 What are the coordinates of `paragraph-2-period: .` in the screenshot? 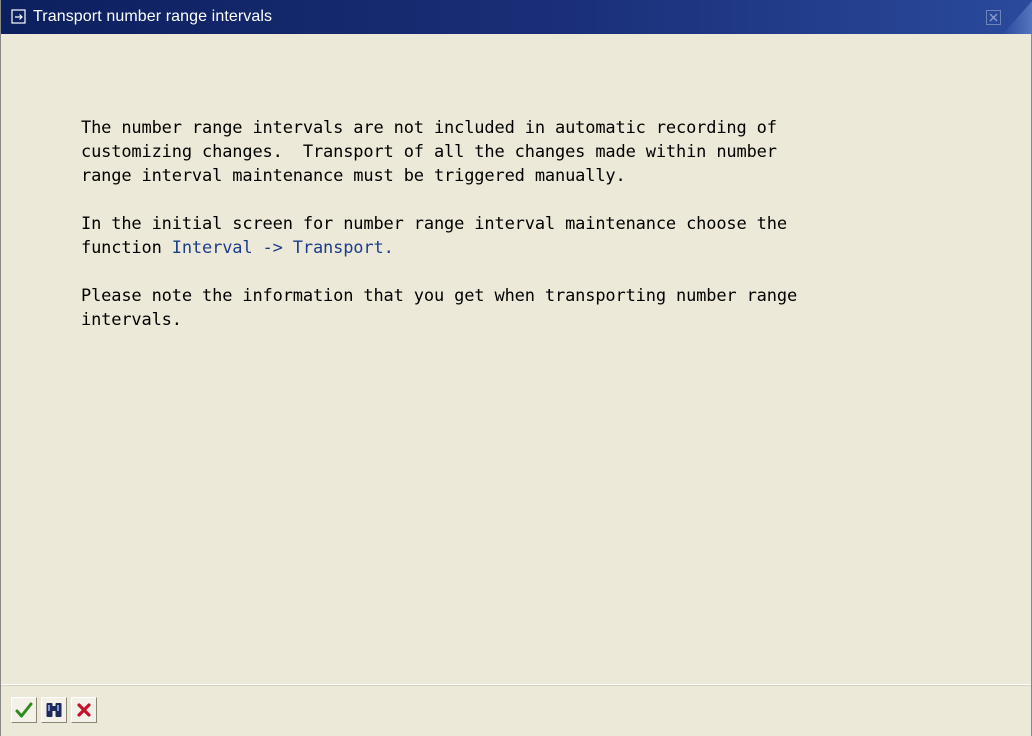 It's located at (388, 248).